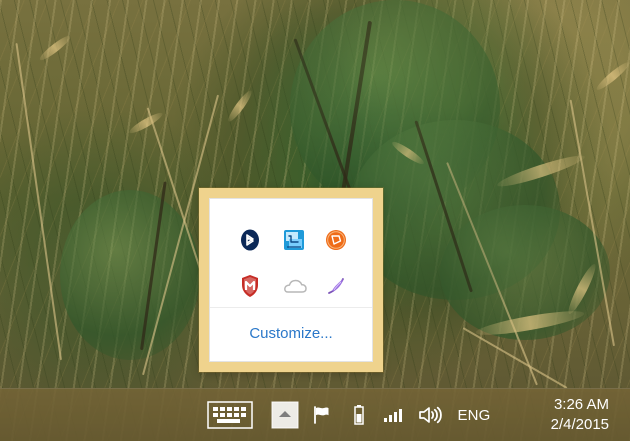 The height and width of the screenshot is (441, 630). What do you see at coordinates (581, 404) in the screenshot?
I see `clock-time: 3:26 AM` at bounding box center [581, 404].